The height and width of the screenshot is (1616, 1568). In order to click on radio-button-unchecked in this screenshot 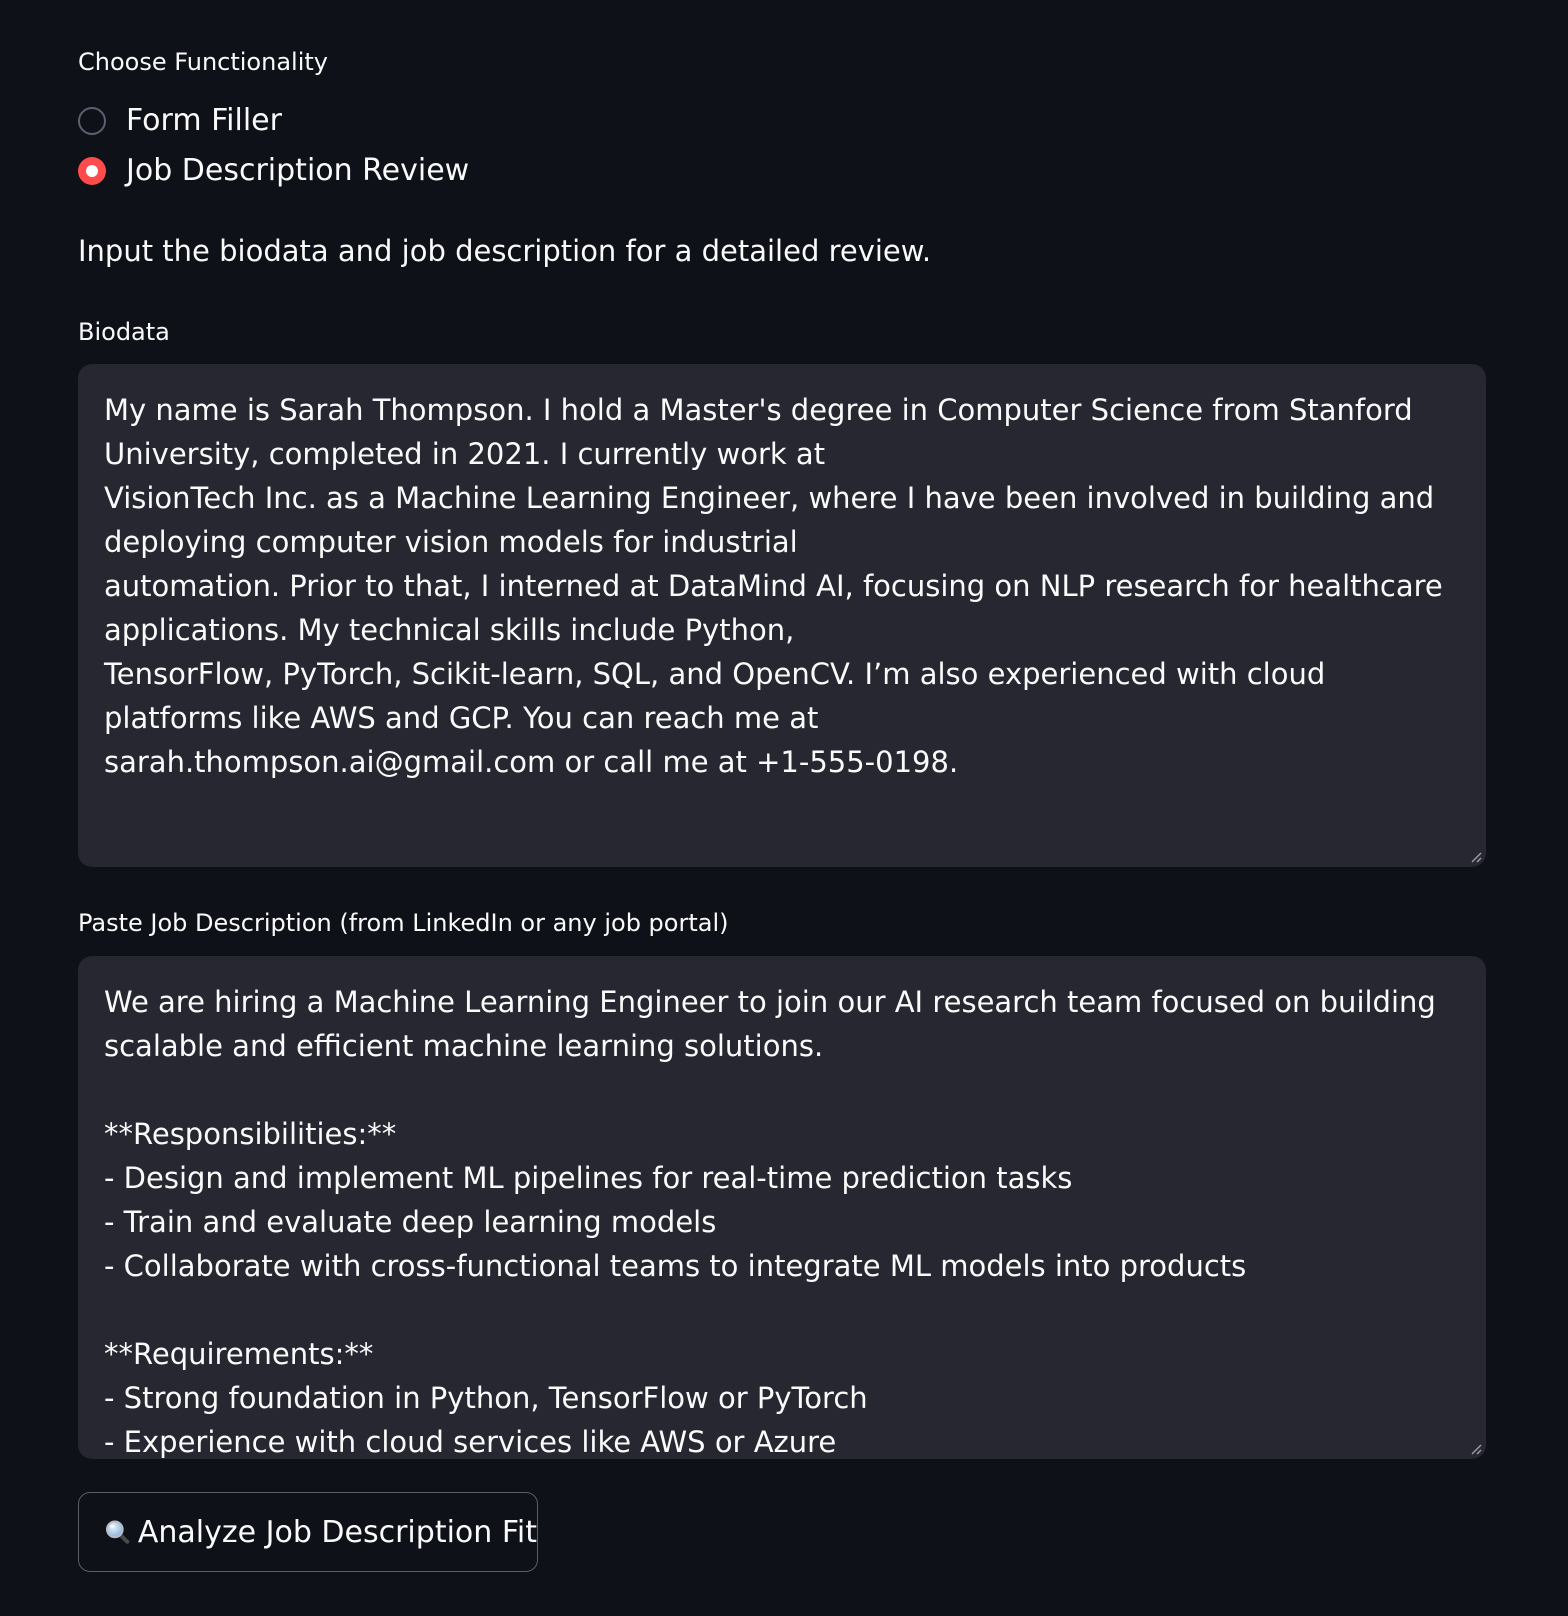, I will do `click(92, 121)`.